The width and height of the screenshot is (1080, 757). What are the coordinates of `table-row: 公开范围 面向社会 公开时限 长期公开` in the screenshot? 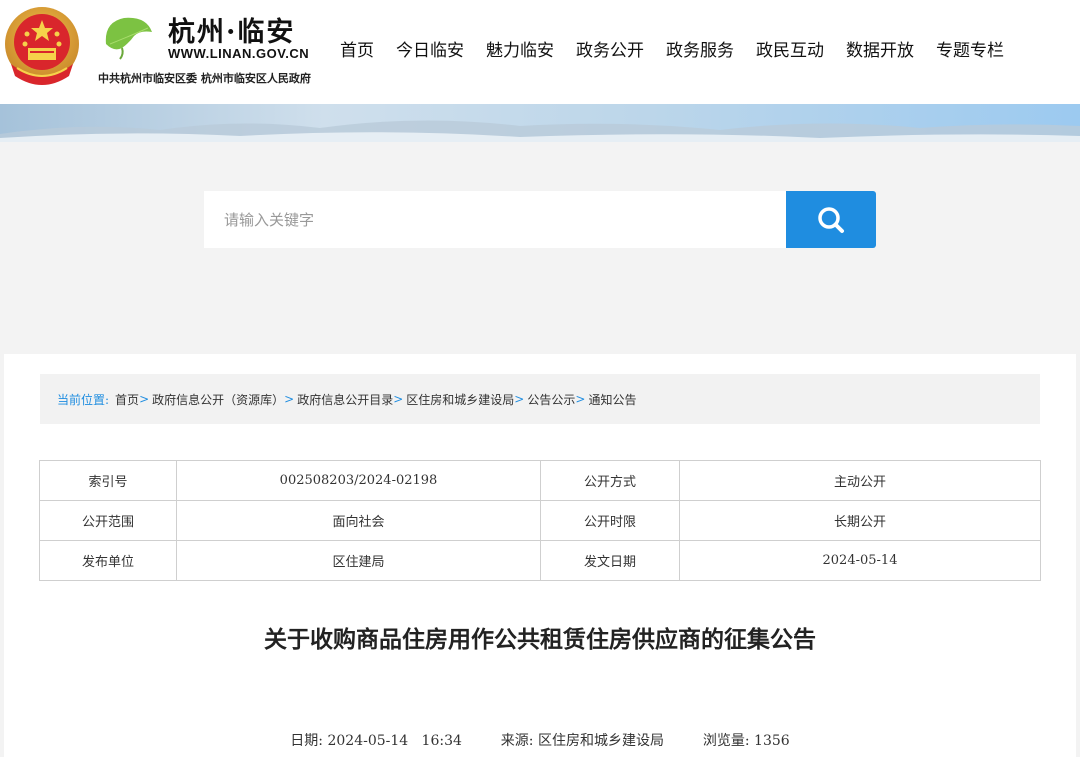 It's located at (540, 520).